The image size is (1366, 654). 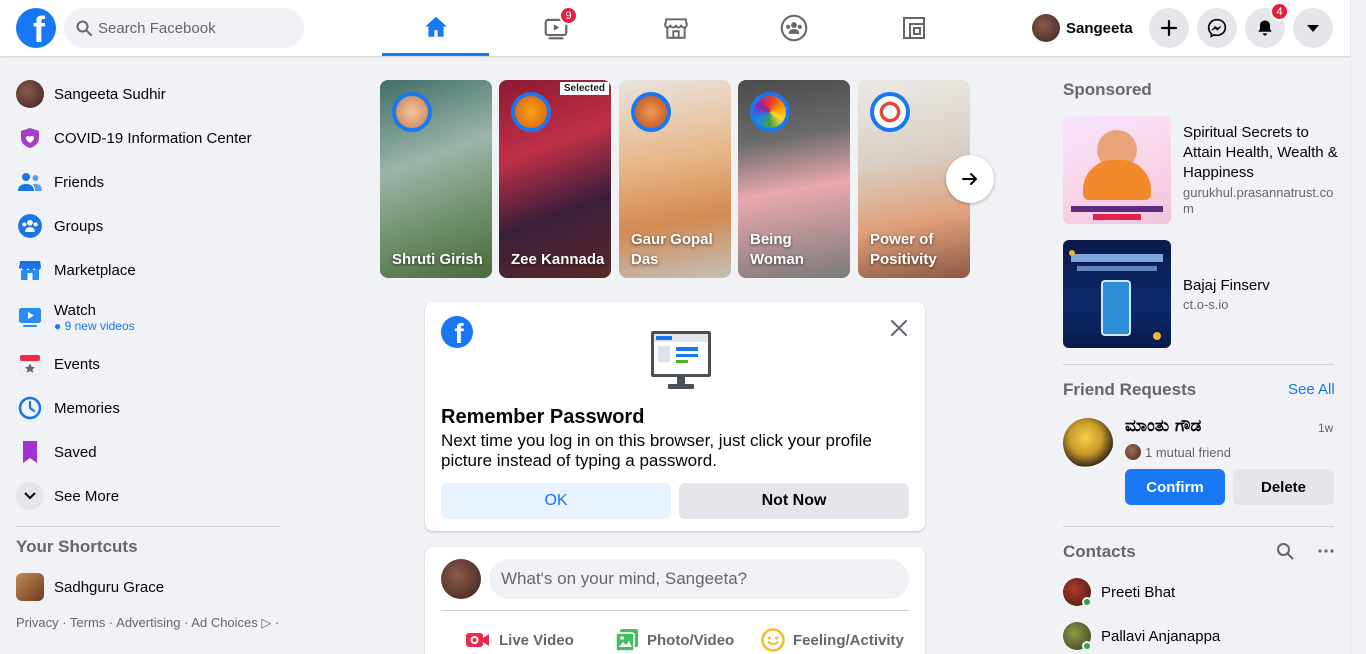 I want to click on tab-marketplace, so click(x=675, y=28).